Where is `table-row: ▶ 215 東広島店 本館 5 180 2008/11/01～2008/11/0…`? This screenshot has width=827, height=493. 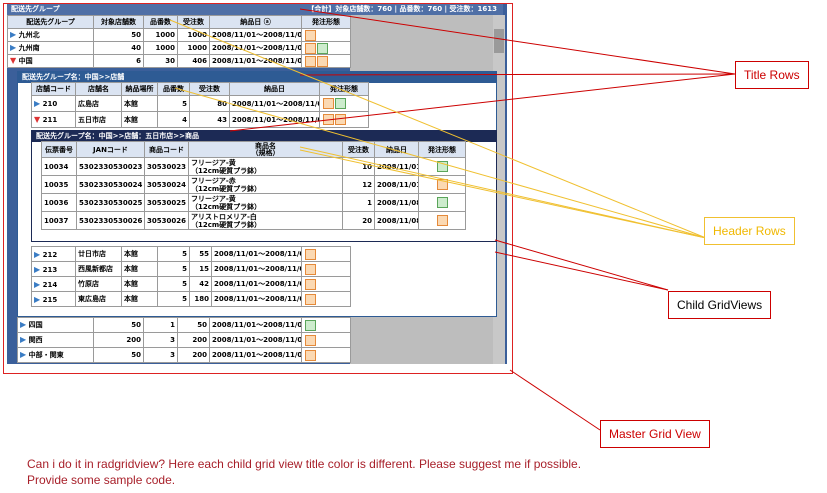
table-row: ▶ 215 東広島店 本館 5 180 2008/11/01～2008/11/0… is located at coordinates (191, 299).